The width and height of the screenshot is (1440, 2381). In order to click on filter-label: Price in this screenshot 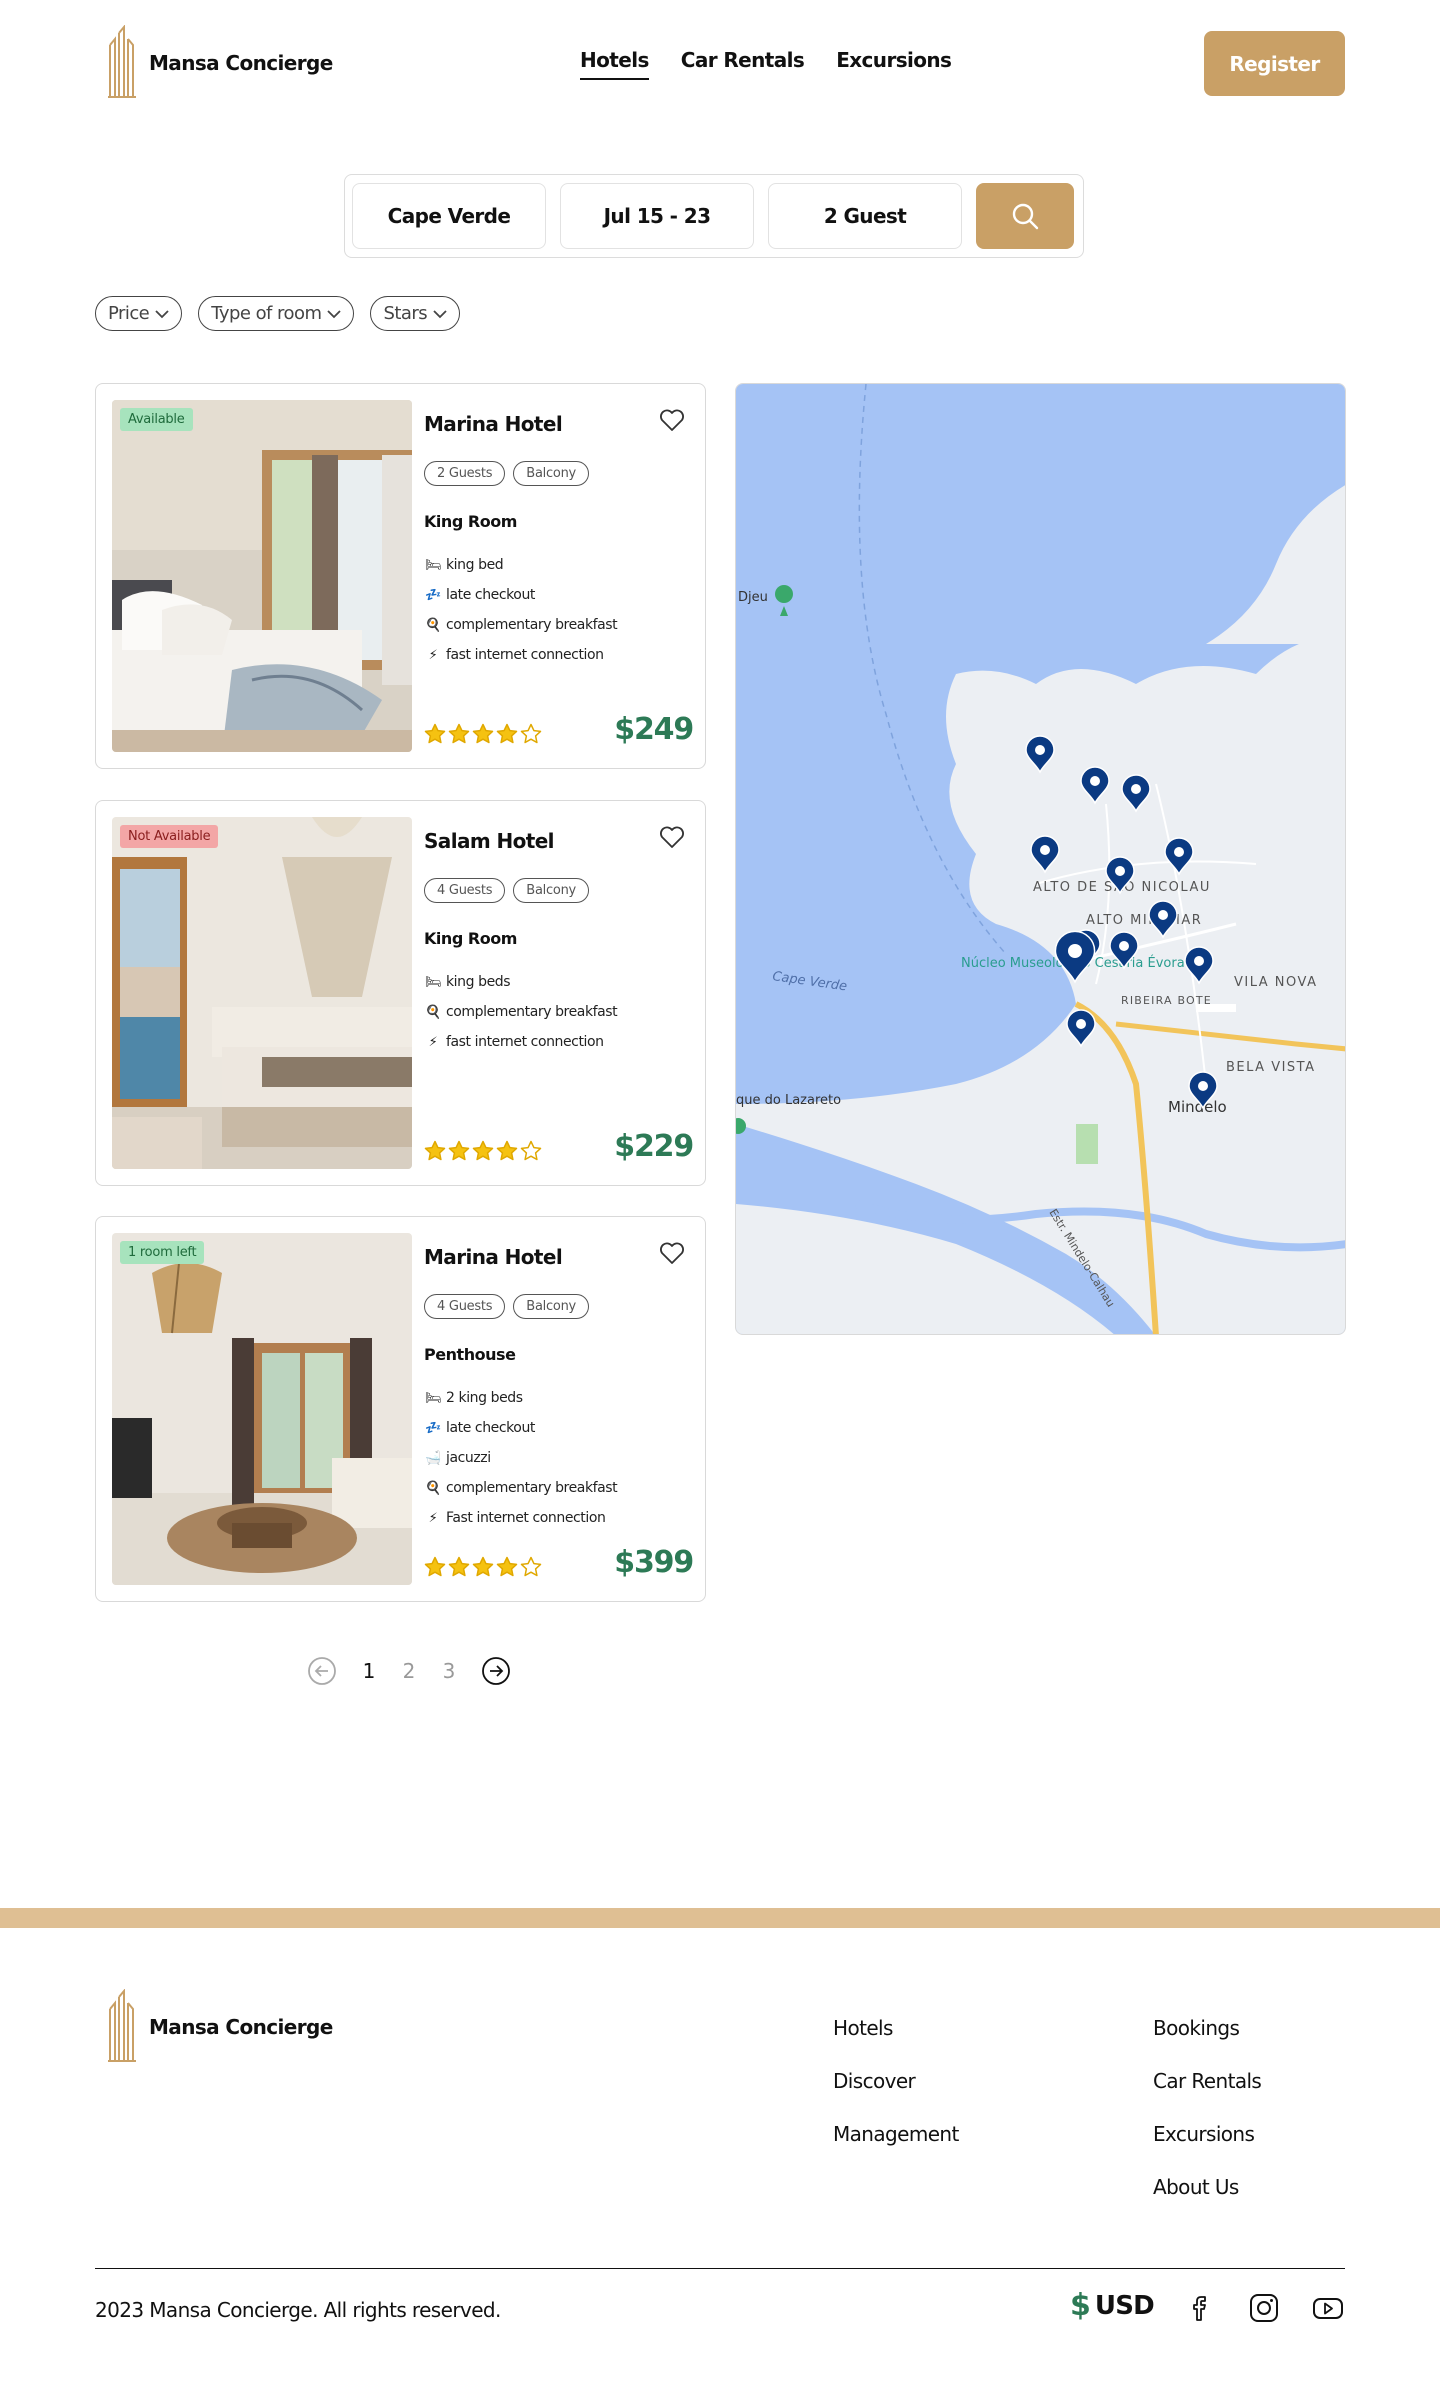, I will do `click(129, 313)`.